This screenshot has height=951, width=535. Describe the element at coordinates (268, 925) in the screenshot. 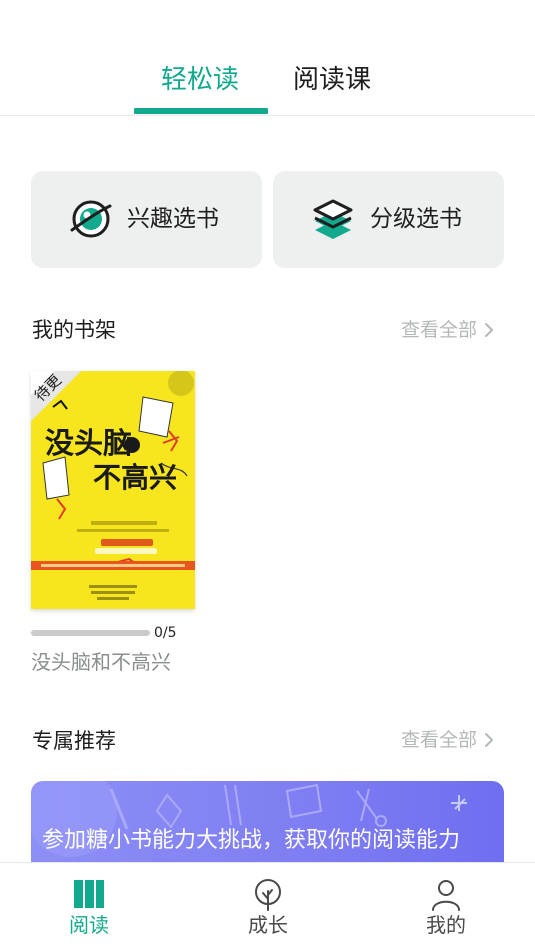

I see `nav-grow-label: 成长` at that location.